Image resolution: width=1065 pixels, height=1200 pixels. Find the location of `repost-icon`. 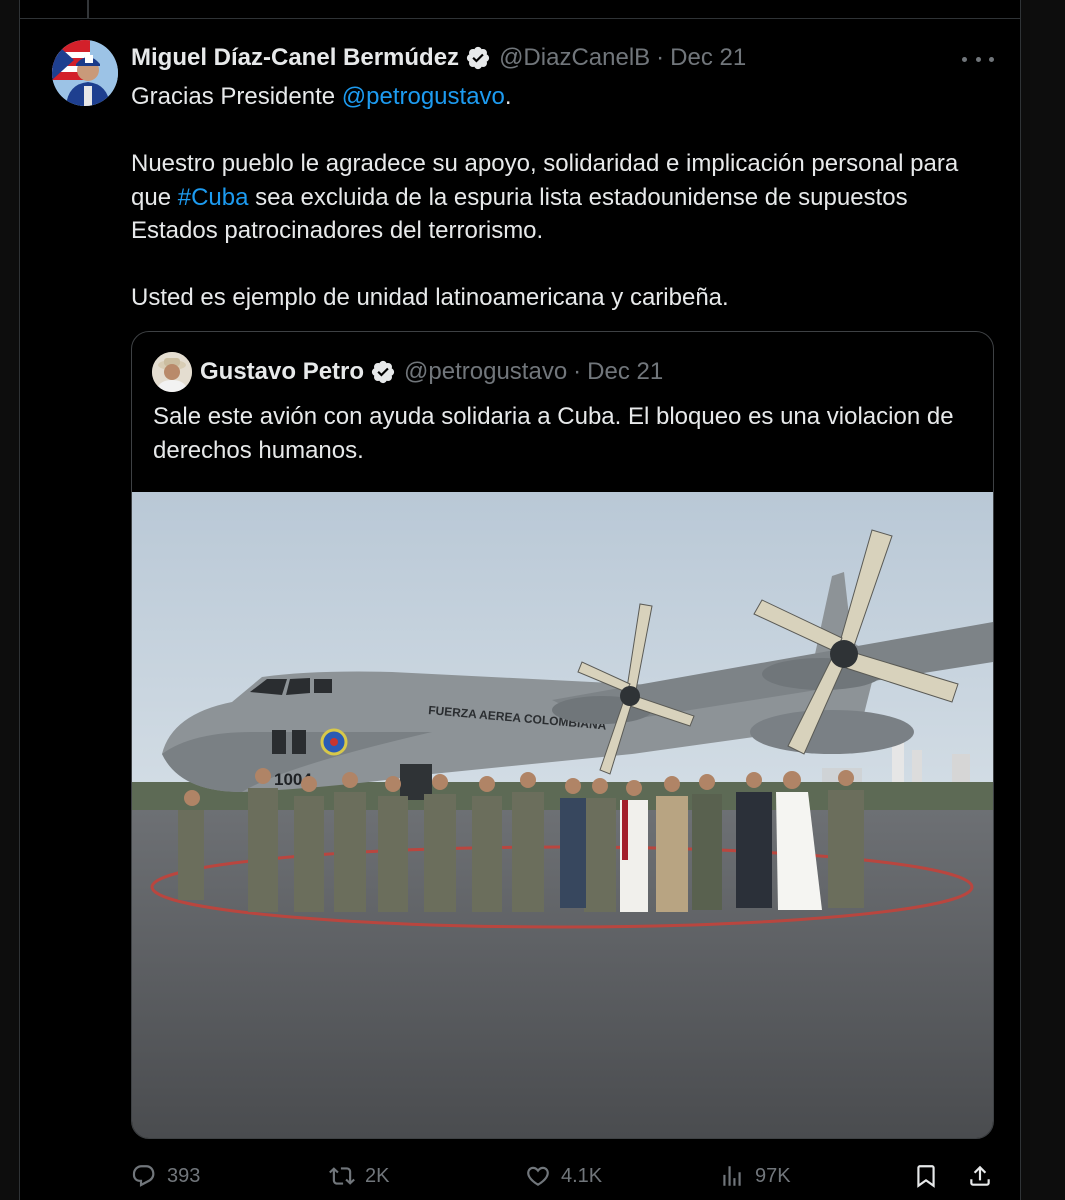

repost-icon is located at coordinates (342, 1176).